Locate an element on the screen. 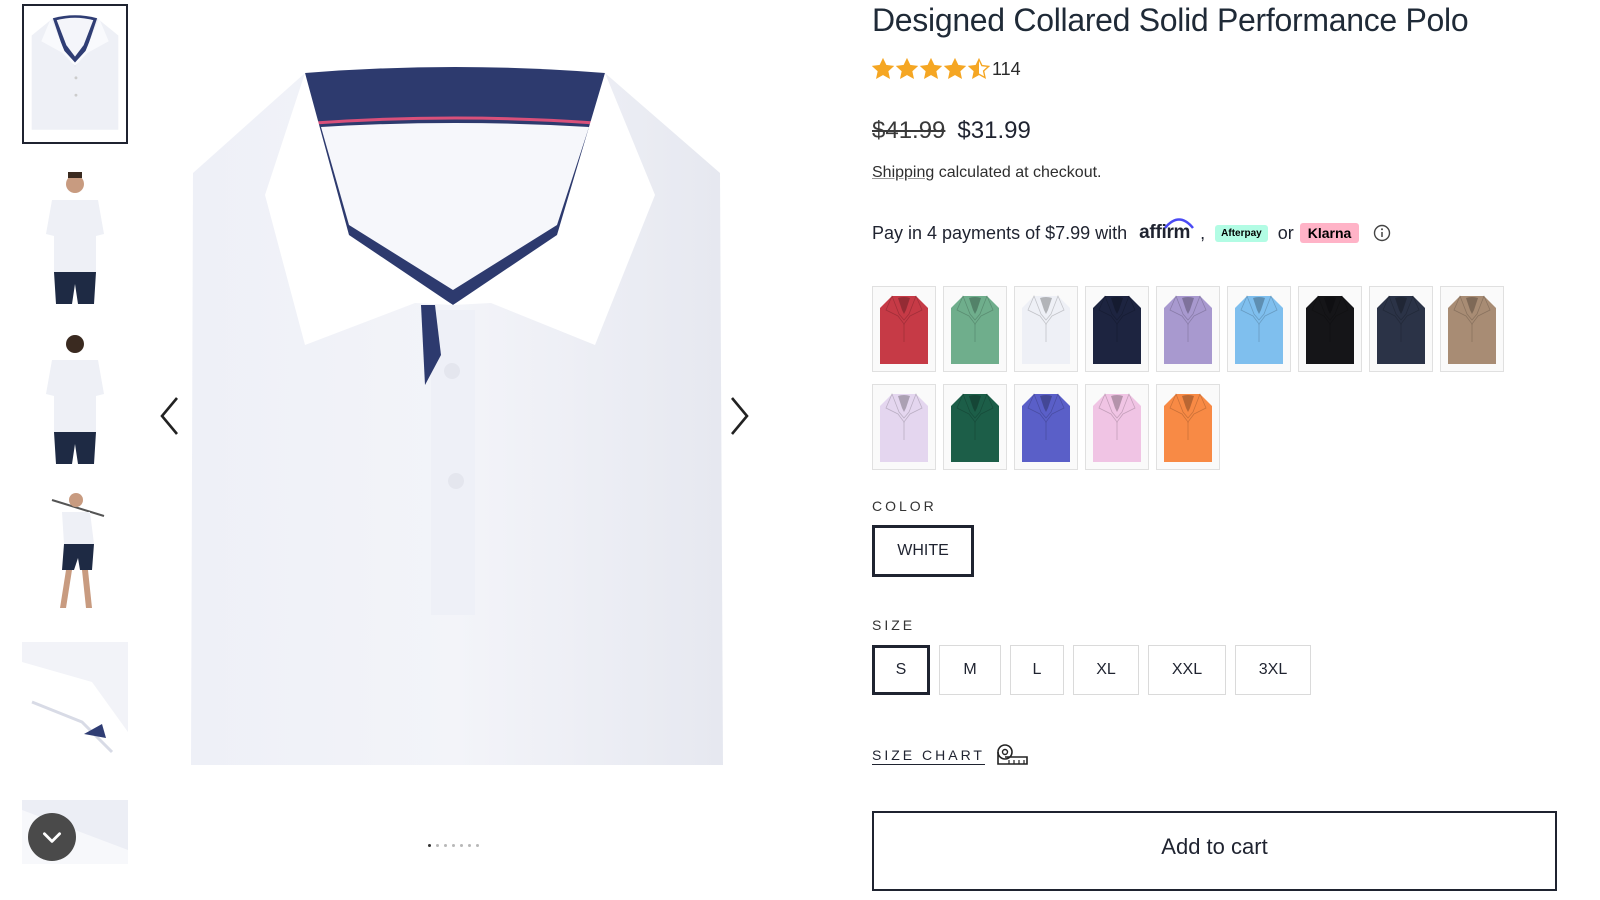 The image size is (1600, 900). color-swatch-pink is located at coordinates (1117, 427).